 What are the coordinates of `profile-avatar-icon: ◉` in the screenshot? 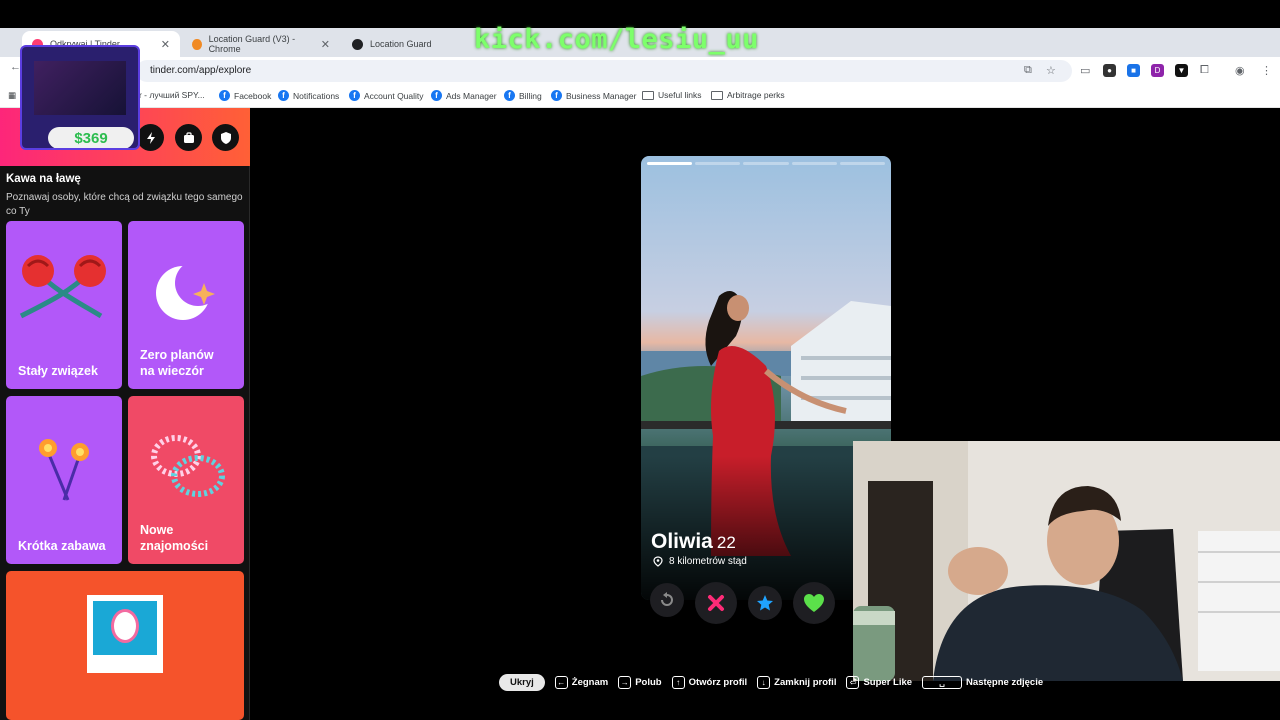 It's located at (1240, 70).